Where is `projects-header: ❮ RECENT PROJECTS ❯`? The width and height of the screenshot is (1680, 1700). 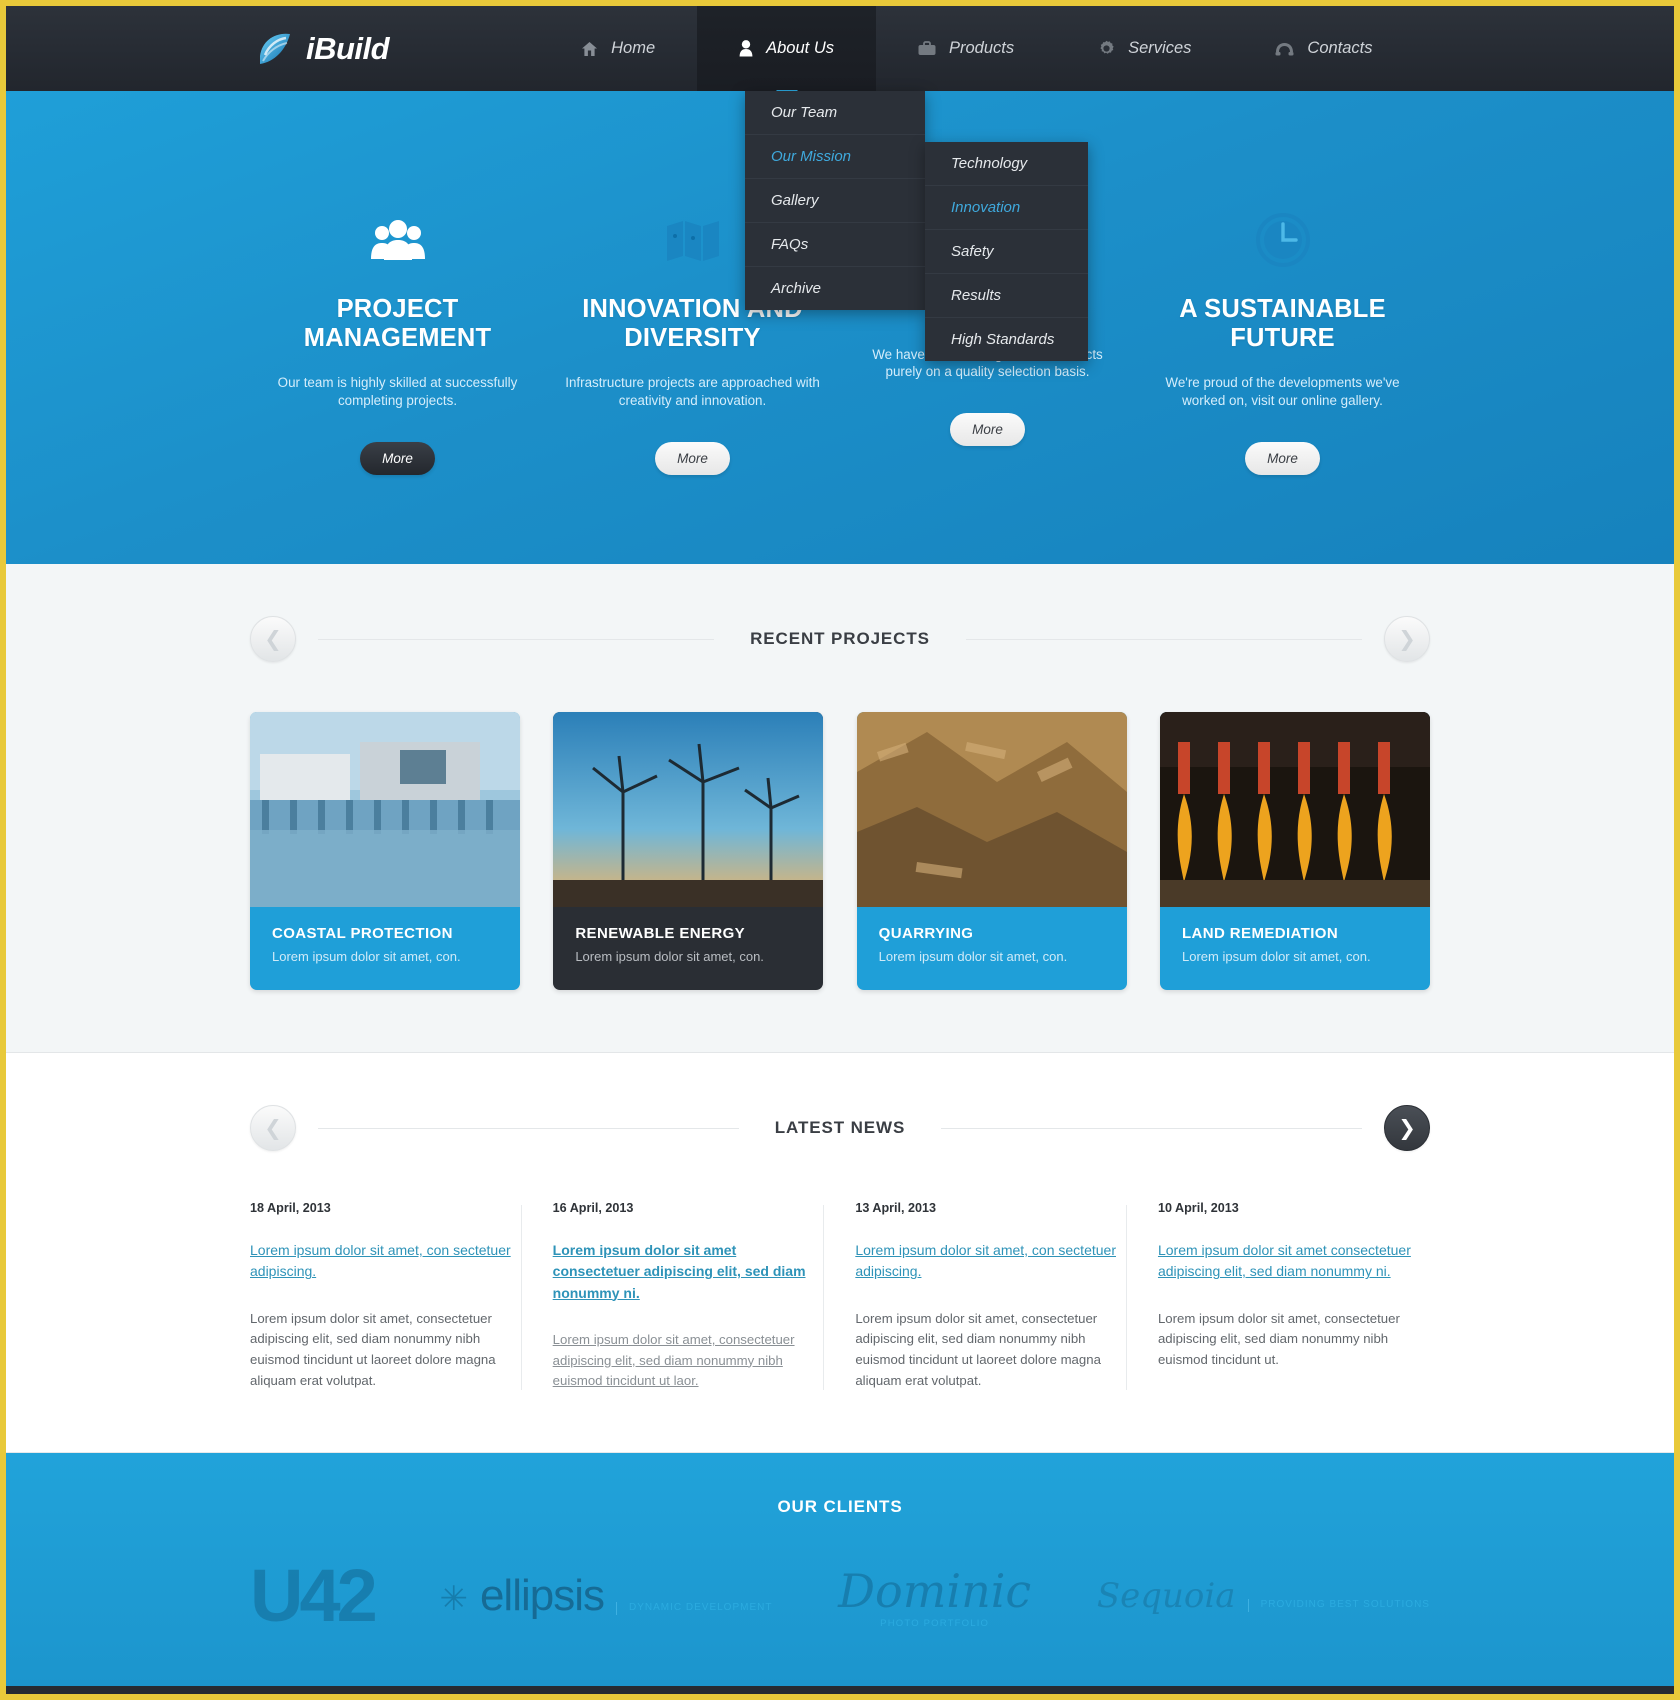
projects-header: ❮ RECENT PROJECTS ❯ is located at coordinates (840, 639).